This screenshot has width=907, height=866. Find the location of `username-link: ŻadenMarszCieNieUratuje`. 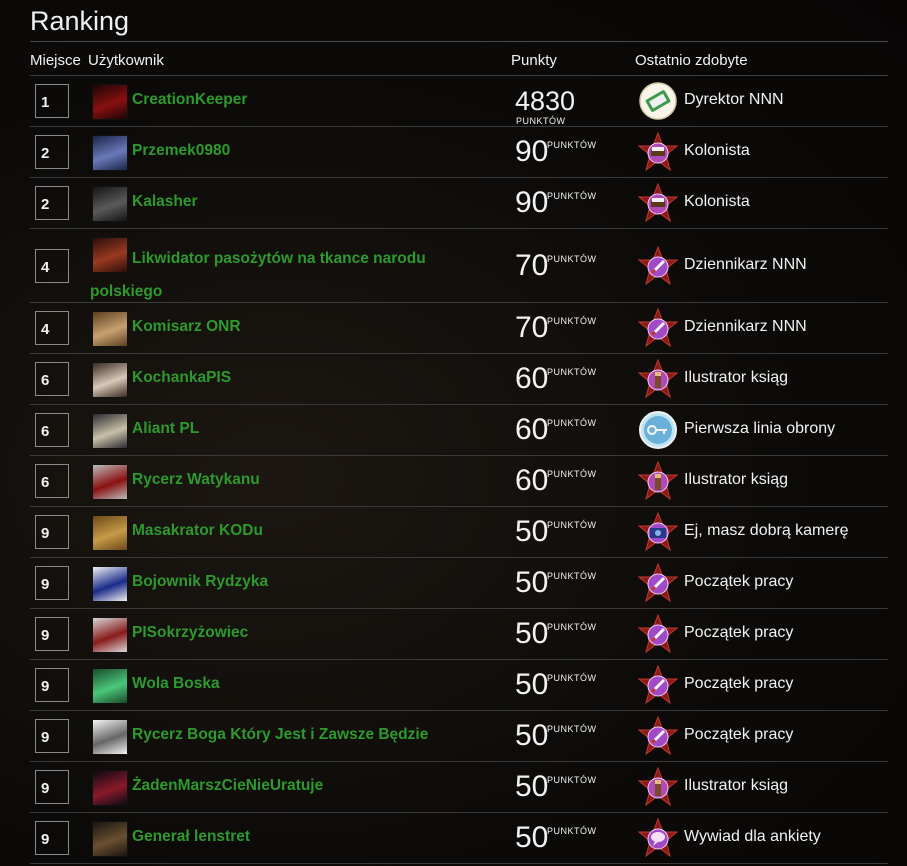

username-link: ŻadenMarszCieNieUratuje is located at coordinates (227, 786).